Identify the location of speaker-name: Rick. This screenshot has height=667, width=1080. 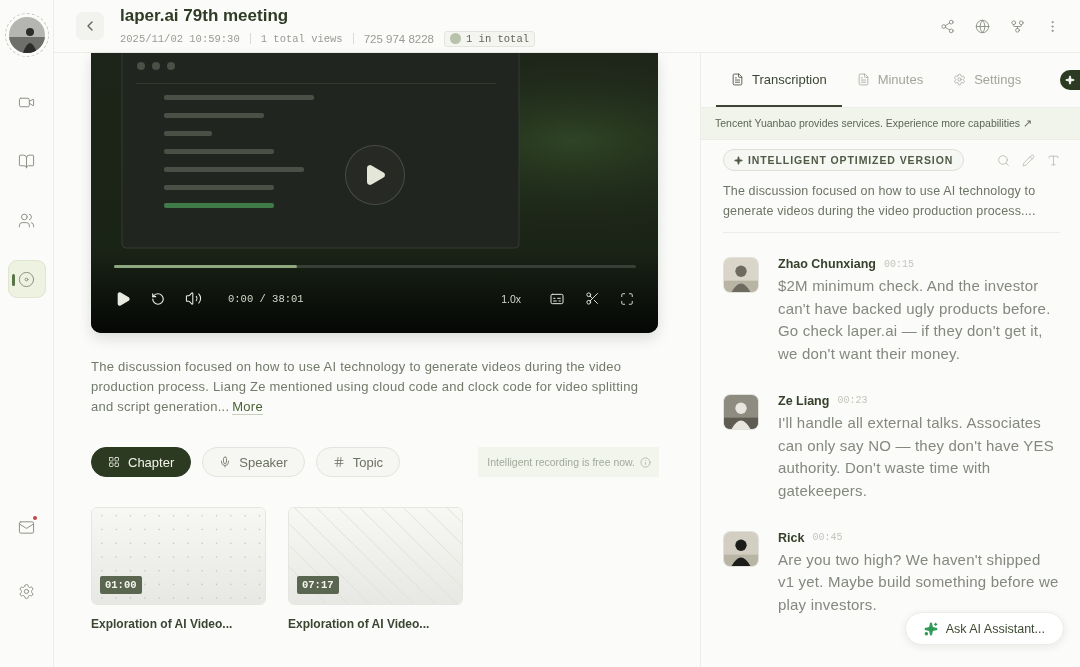
(791, 537).